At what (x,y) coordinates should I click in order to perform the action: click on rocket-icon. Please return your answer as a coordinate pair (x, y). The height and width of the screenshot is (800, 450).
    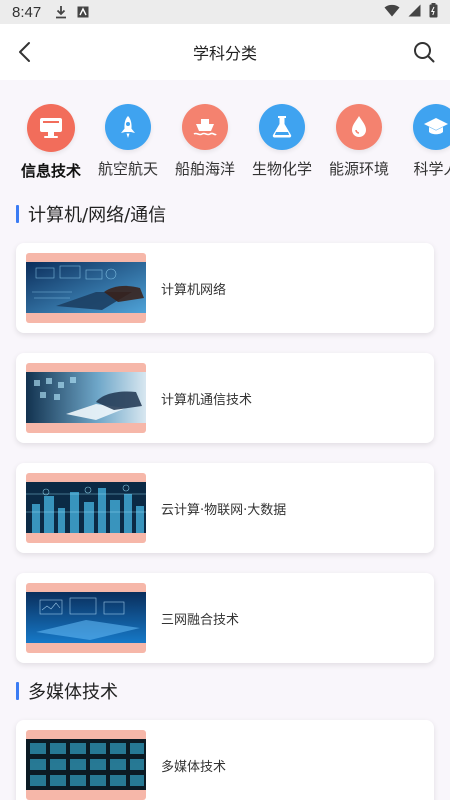
    Looking at the image, I should click on (128, 127).